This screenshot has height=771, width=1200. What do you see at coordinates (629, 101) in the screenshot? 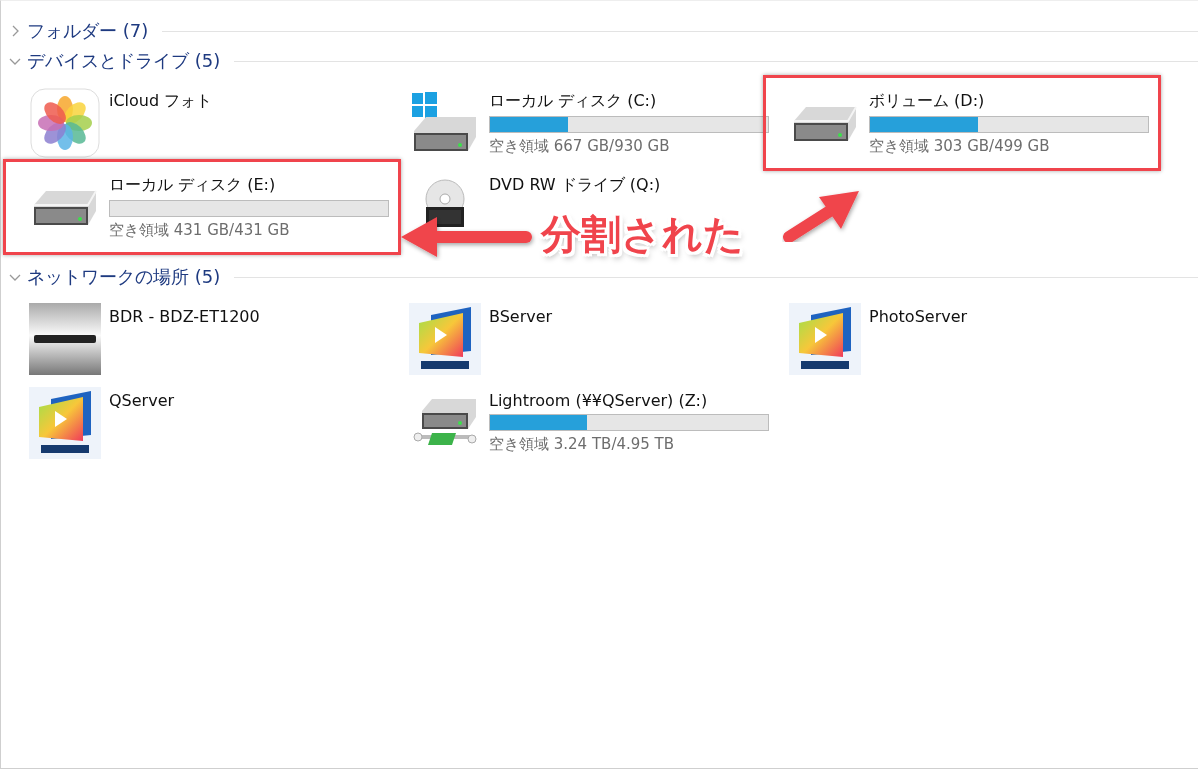
I see `item-name: ローカル ディスク (C:)` at bounding box center [629, 101].